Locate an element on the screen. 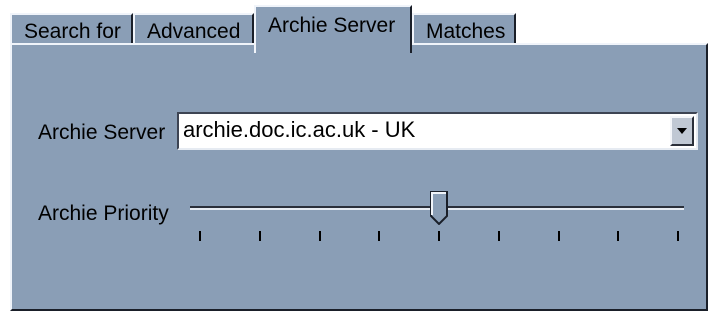 This screenshot has height=313, width=712. archie-priority-label: Archie Priority is located at coordinates (103, 213).